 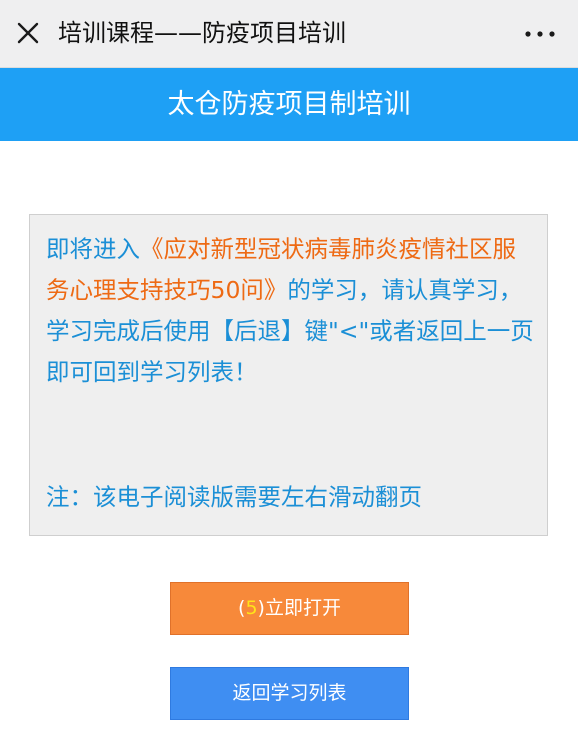 I want to click on notice-note: 注：该电子阅读版需要左右滑动翻页, so click(x=234, y=497).